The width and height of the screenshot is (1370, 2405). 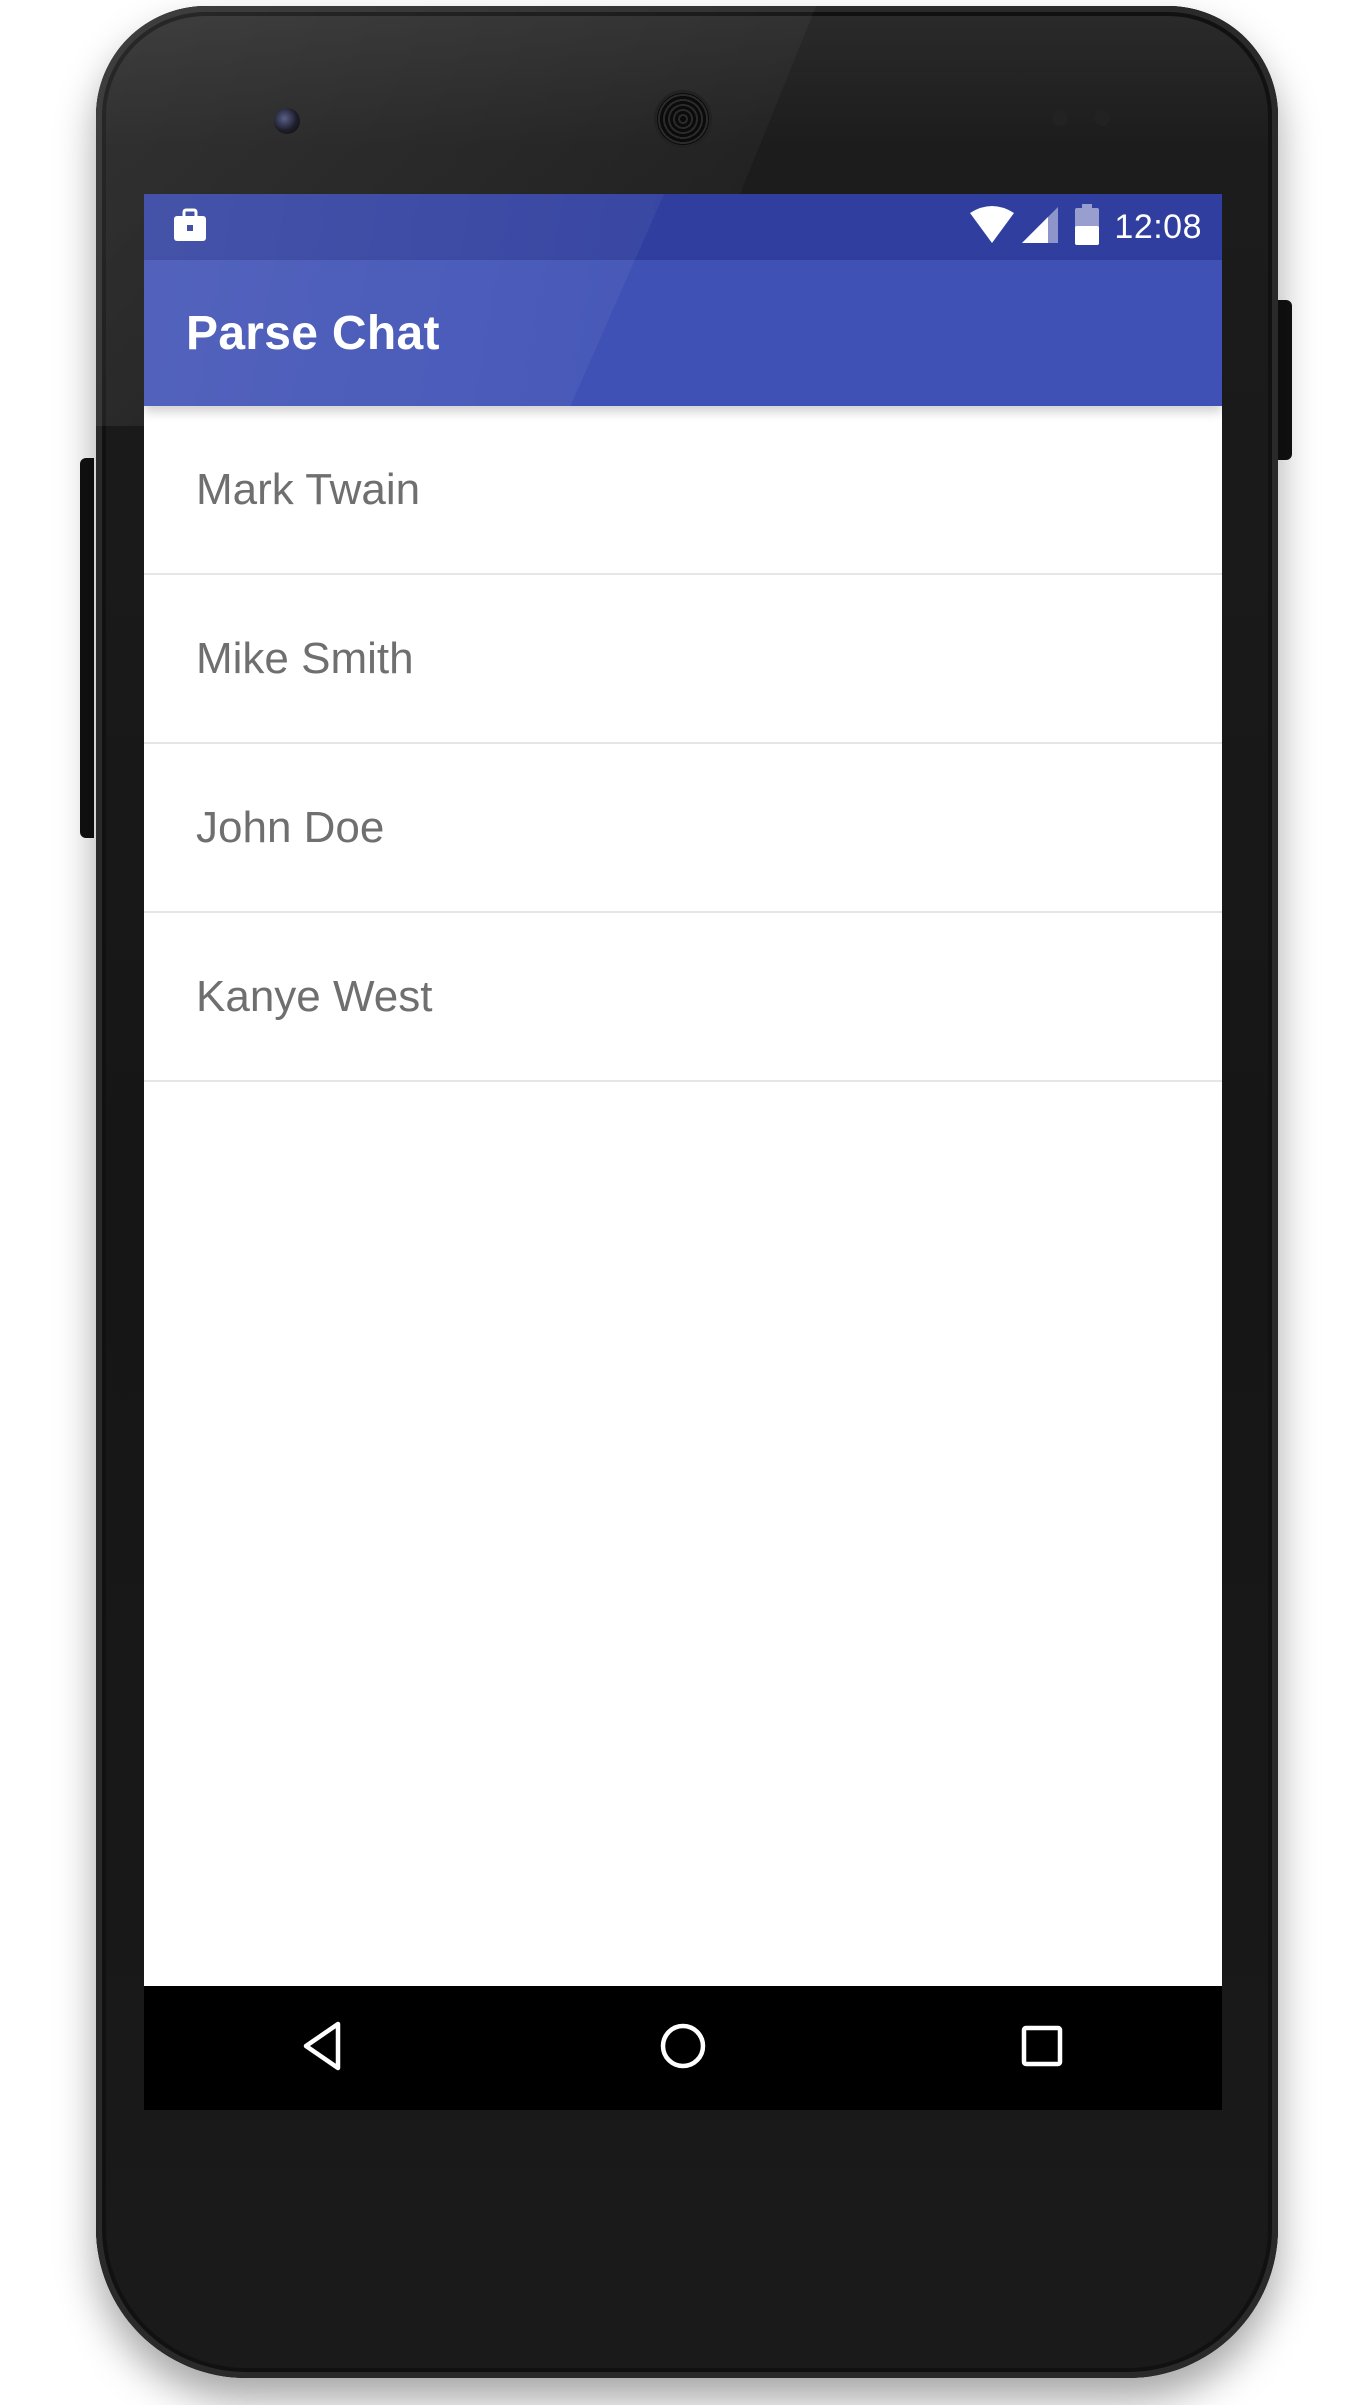 I want to click on briefcase-icon, so click(x=190, y=227).